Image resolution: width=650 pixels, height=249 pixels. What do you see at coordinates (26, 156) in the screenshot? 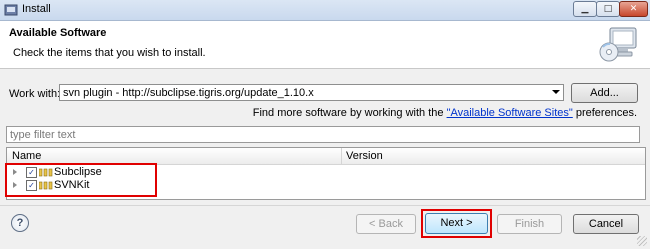
I see `column-header-name: Name` at bounding box center [26, 156].